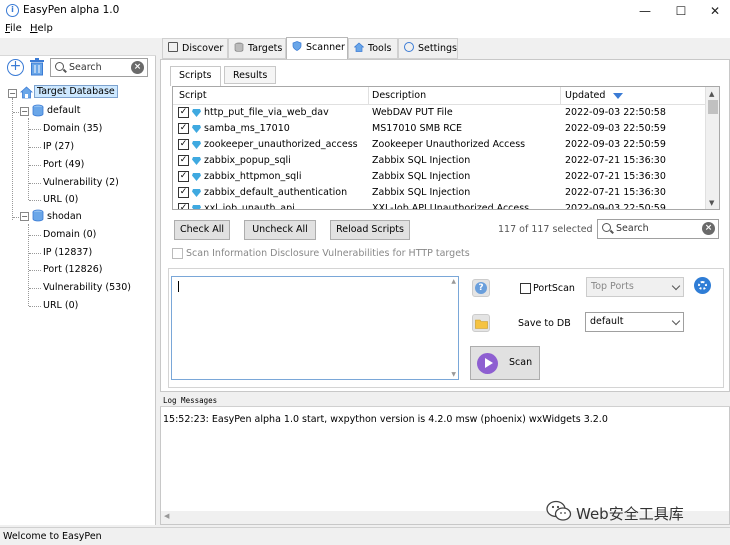 This screenshot has width=730, height=545. I want to click on scroll-down-icon: ▼, so click(711, 203).